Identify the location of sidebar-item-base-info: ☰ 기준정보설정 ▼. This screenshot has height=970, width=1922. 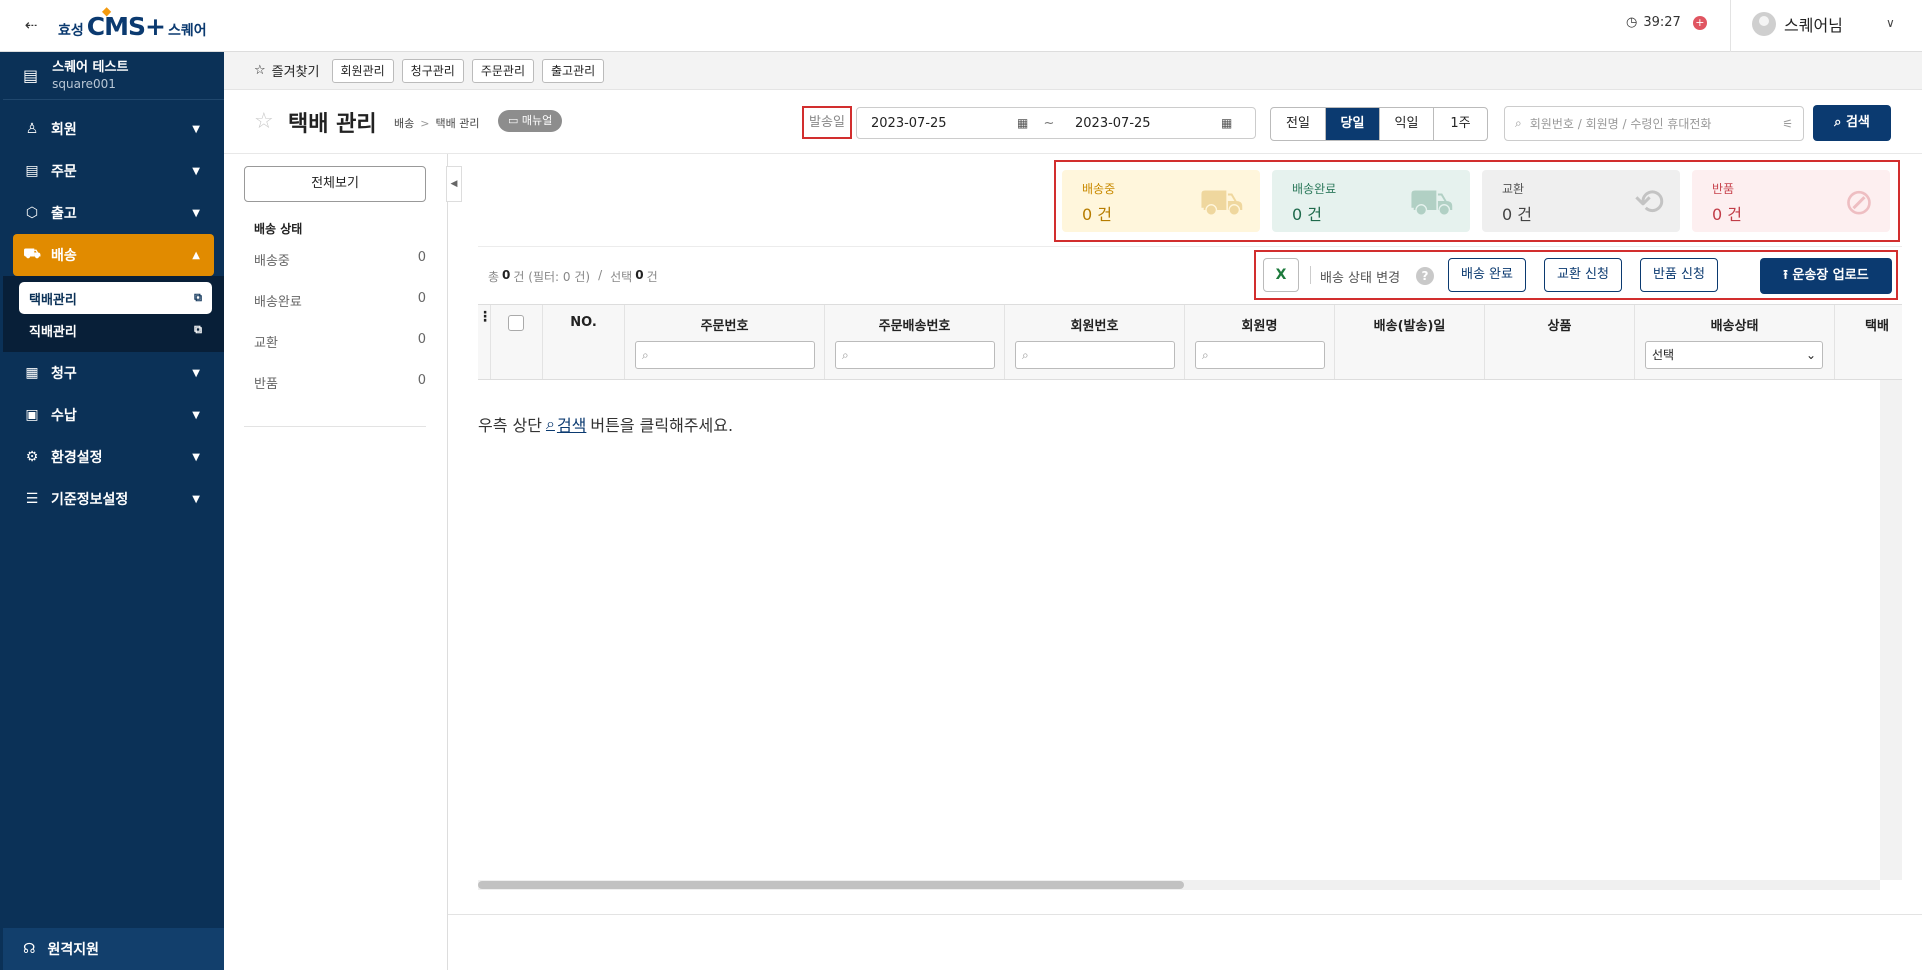
(113, 499).